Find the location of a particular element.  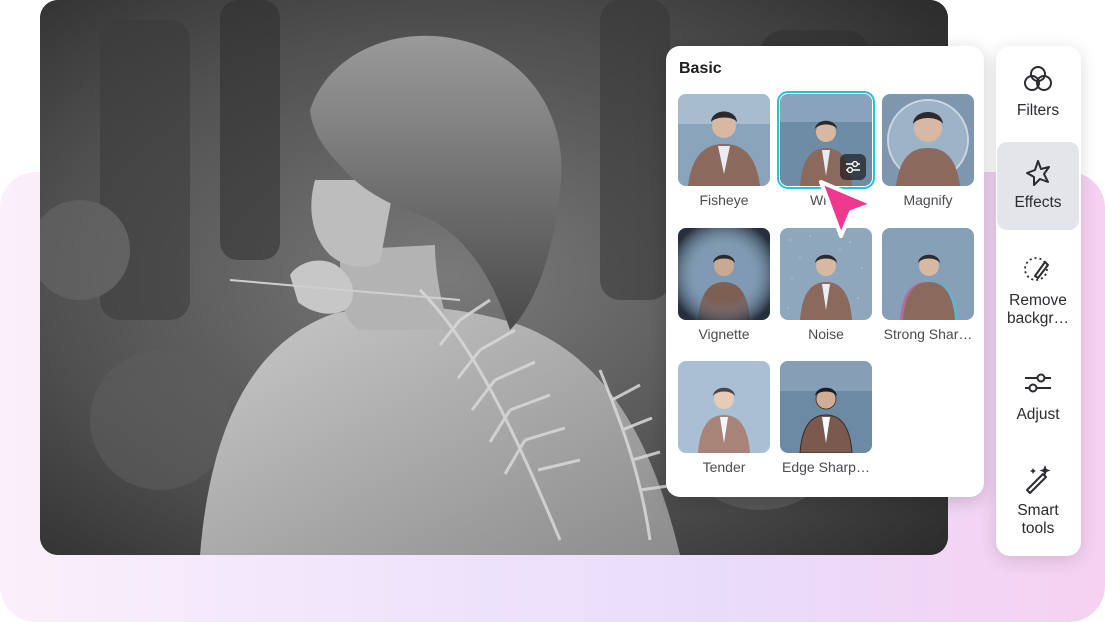

tool-effects: Effects is located at coordinates (1038, 186).